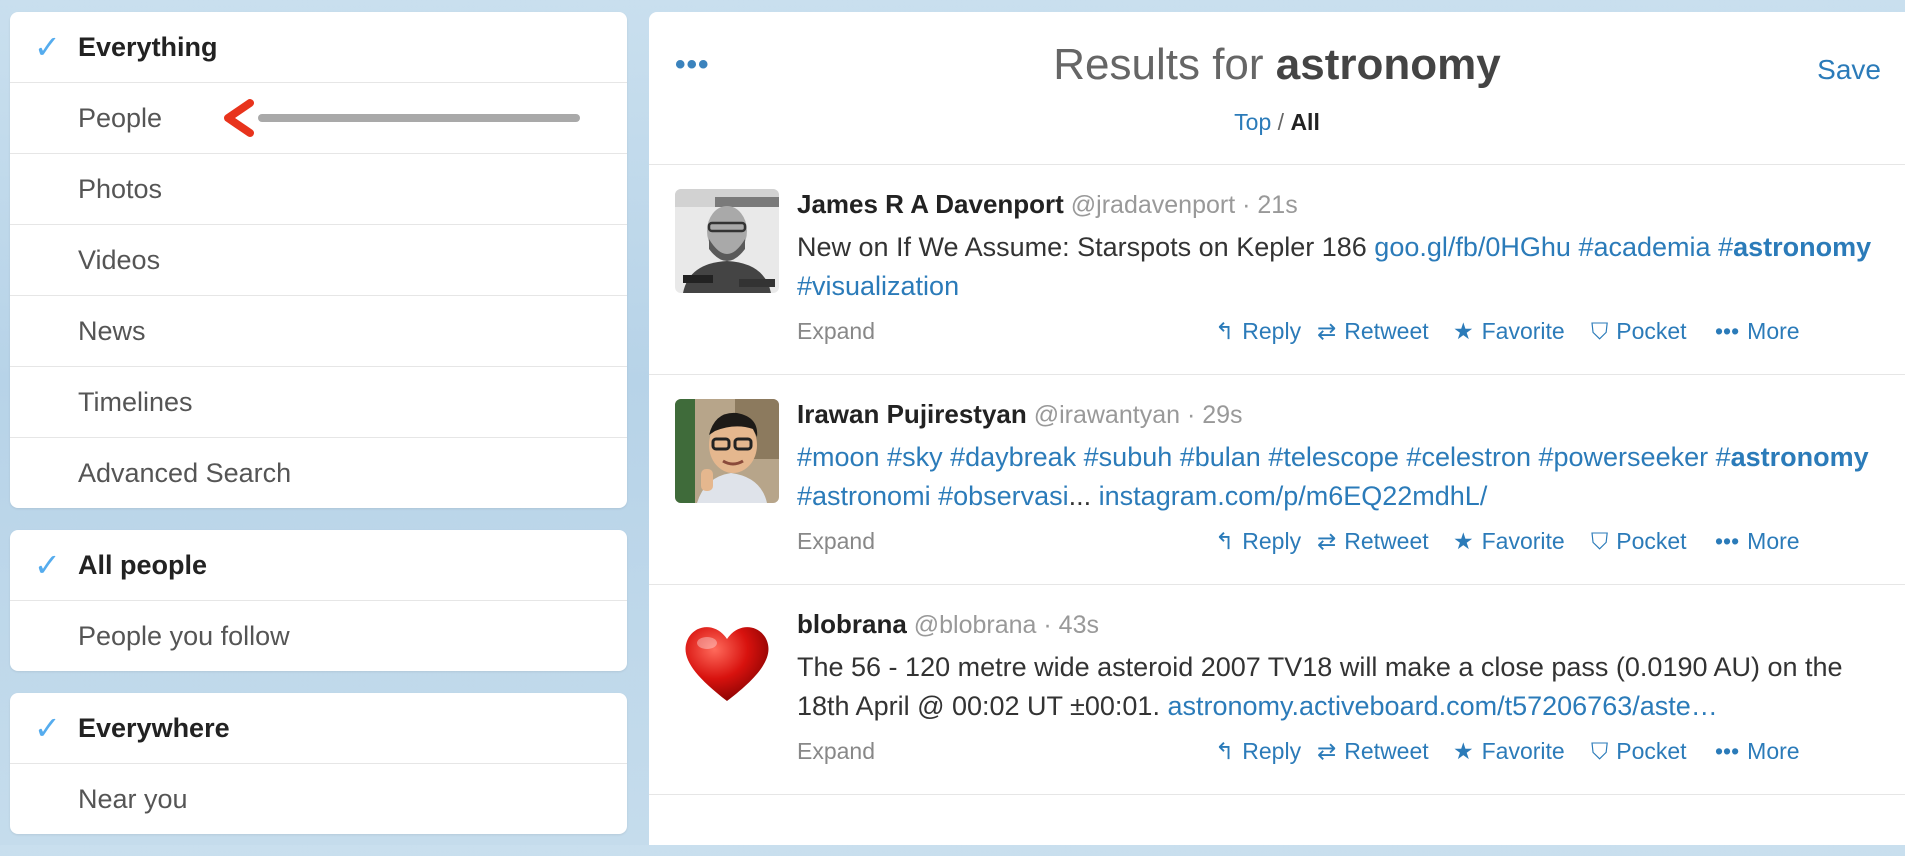  Describe the element at coordinates (878, 286) in the screenshot. I see `tweet-link: #visualization` at that location.